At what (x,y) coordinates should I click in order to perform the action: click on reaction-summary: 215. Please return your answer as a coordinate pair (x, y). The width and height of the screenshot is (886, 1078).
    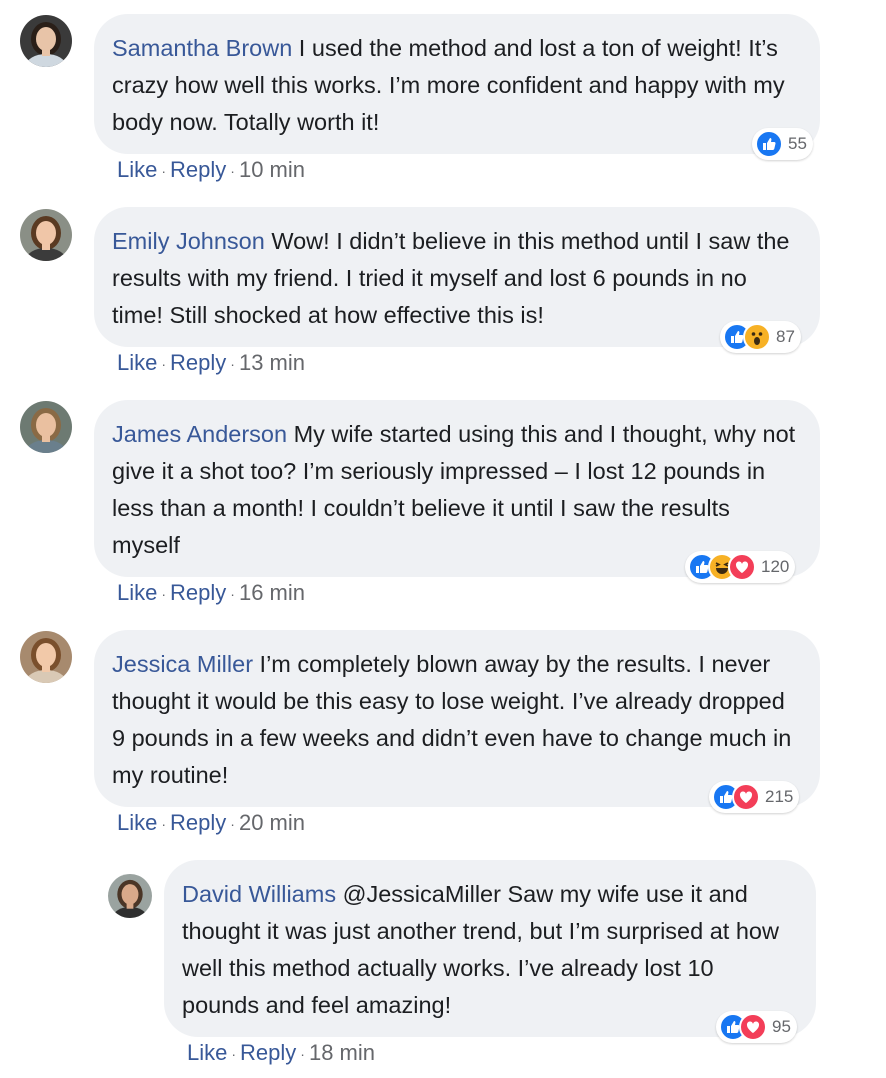
    Looking at the image, I should click on (754, 797).